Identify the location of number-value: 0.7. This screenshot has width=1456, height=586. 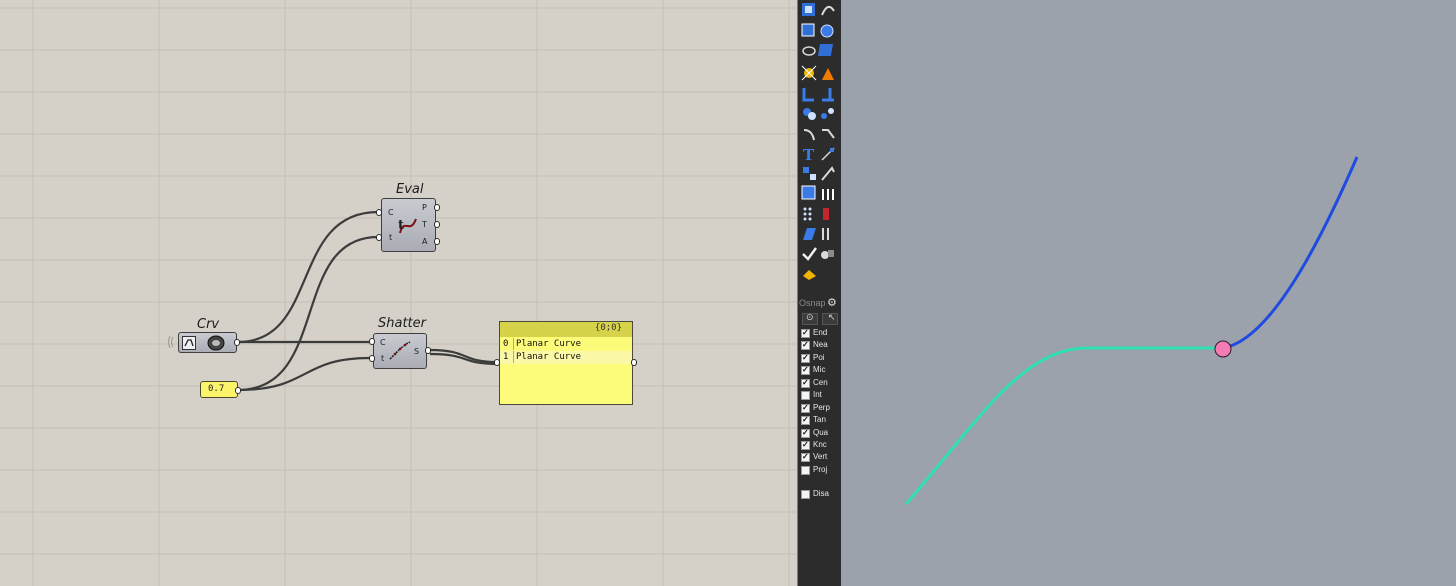
(216, 389).